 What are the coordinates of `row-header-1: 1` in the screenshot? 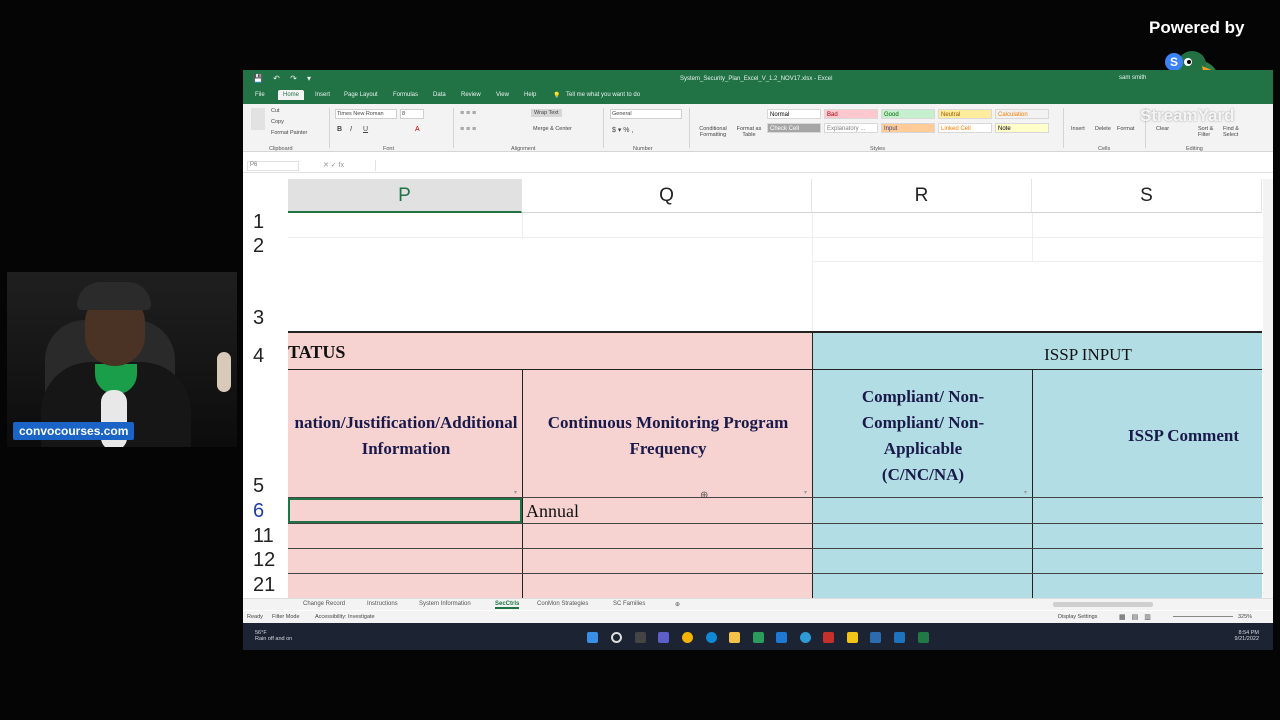 It's located at (270, 222).